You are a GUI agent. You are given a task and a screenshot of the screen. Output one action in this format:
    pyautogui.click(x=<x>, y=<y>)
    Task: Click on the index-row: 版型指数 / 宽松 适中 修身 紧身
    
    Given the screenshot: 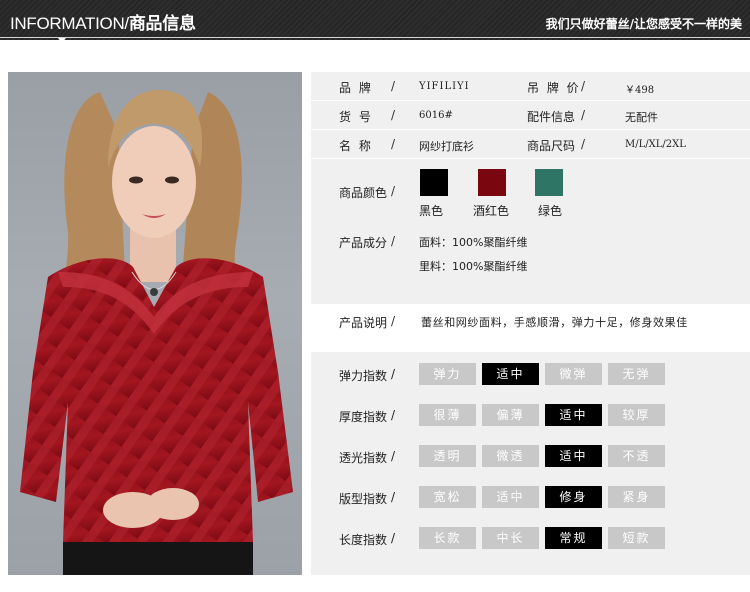 What is the action you would take?
    pyautogui.click(x=530, y=498)
    